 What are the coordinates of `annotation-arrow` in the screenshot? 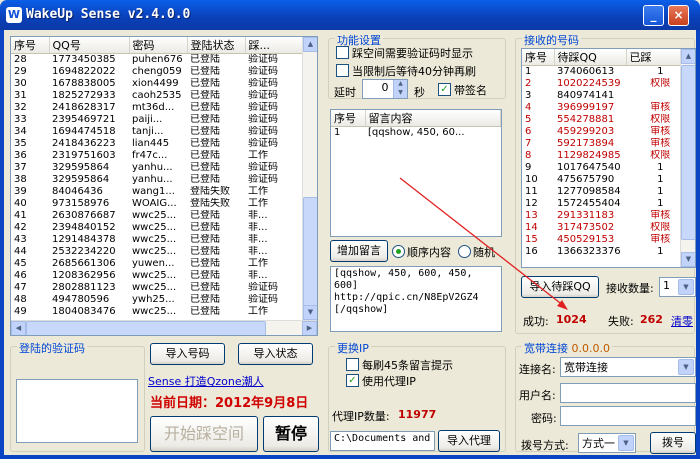 It's located at (483, 243).